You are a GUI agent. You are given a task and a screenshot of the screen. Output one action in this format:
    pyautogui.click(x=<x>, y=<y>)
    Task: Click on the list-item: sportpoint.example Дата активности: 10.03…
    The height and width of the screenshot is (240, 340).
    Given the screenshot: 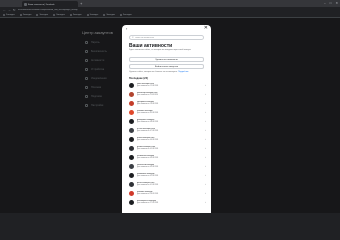 What is the action you would take?
    pyautogui.click(x=167, y=103)
    